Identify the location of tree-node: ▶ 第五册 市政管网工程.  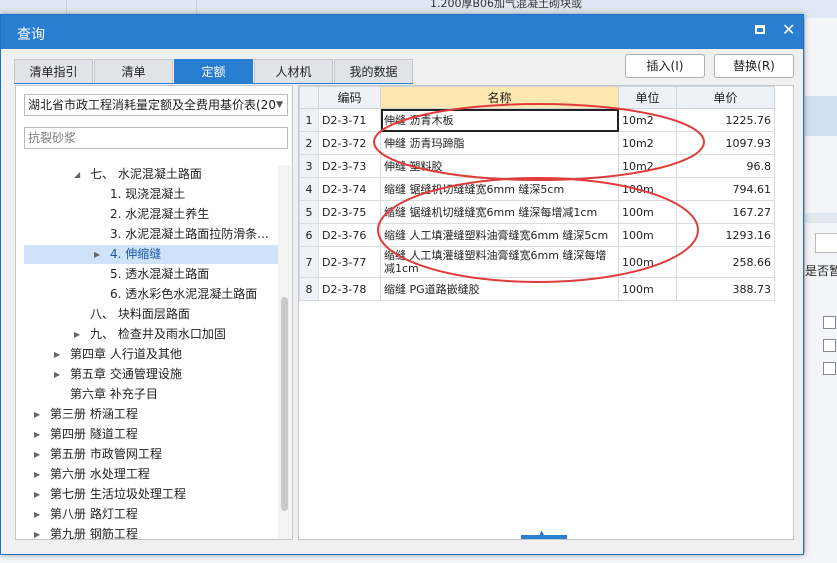
(151, 454).